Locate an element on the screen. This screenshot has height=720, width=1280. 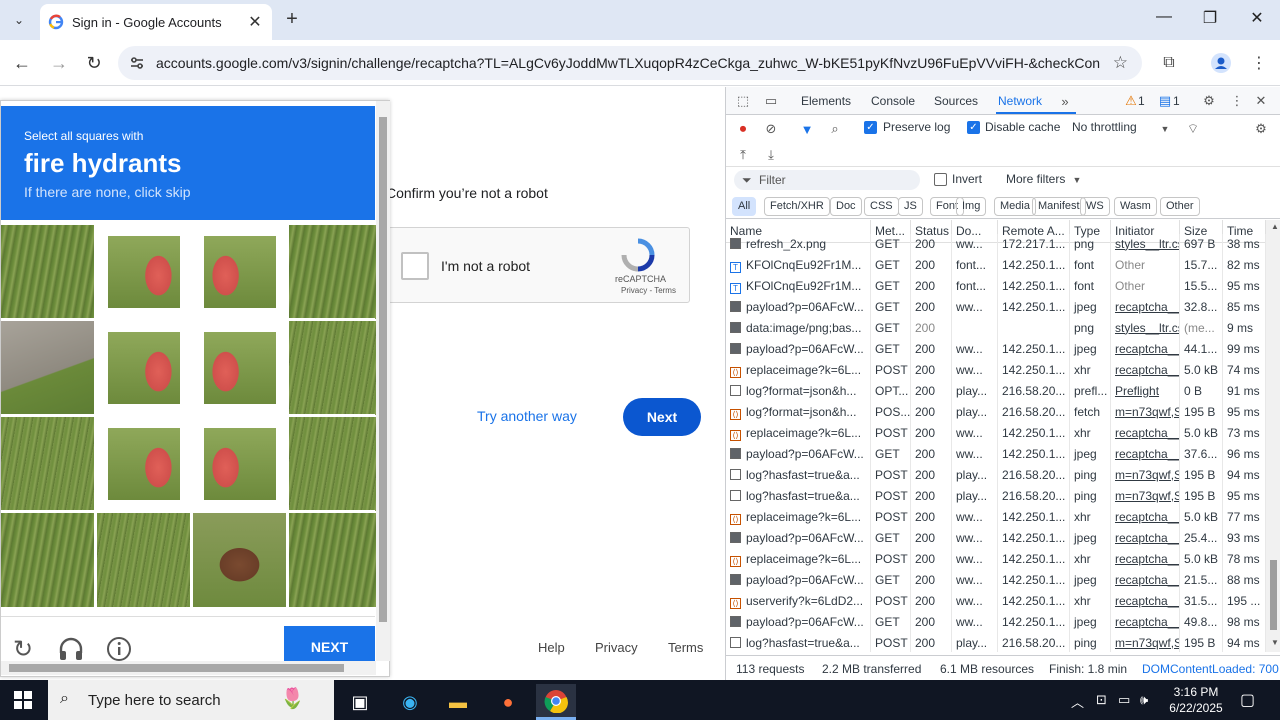
popup-vertical-scrollbar is located at coordinates (383, 381).